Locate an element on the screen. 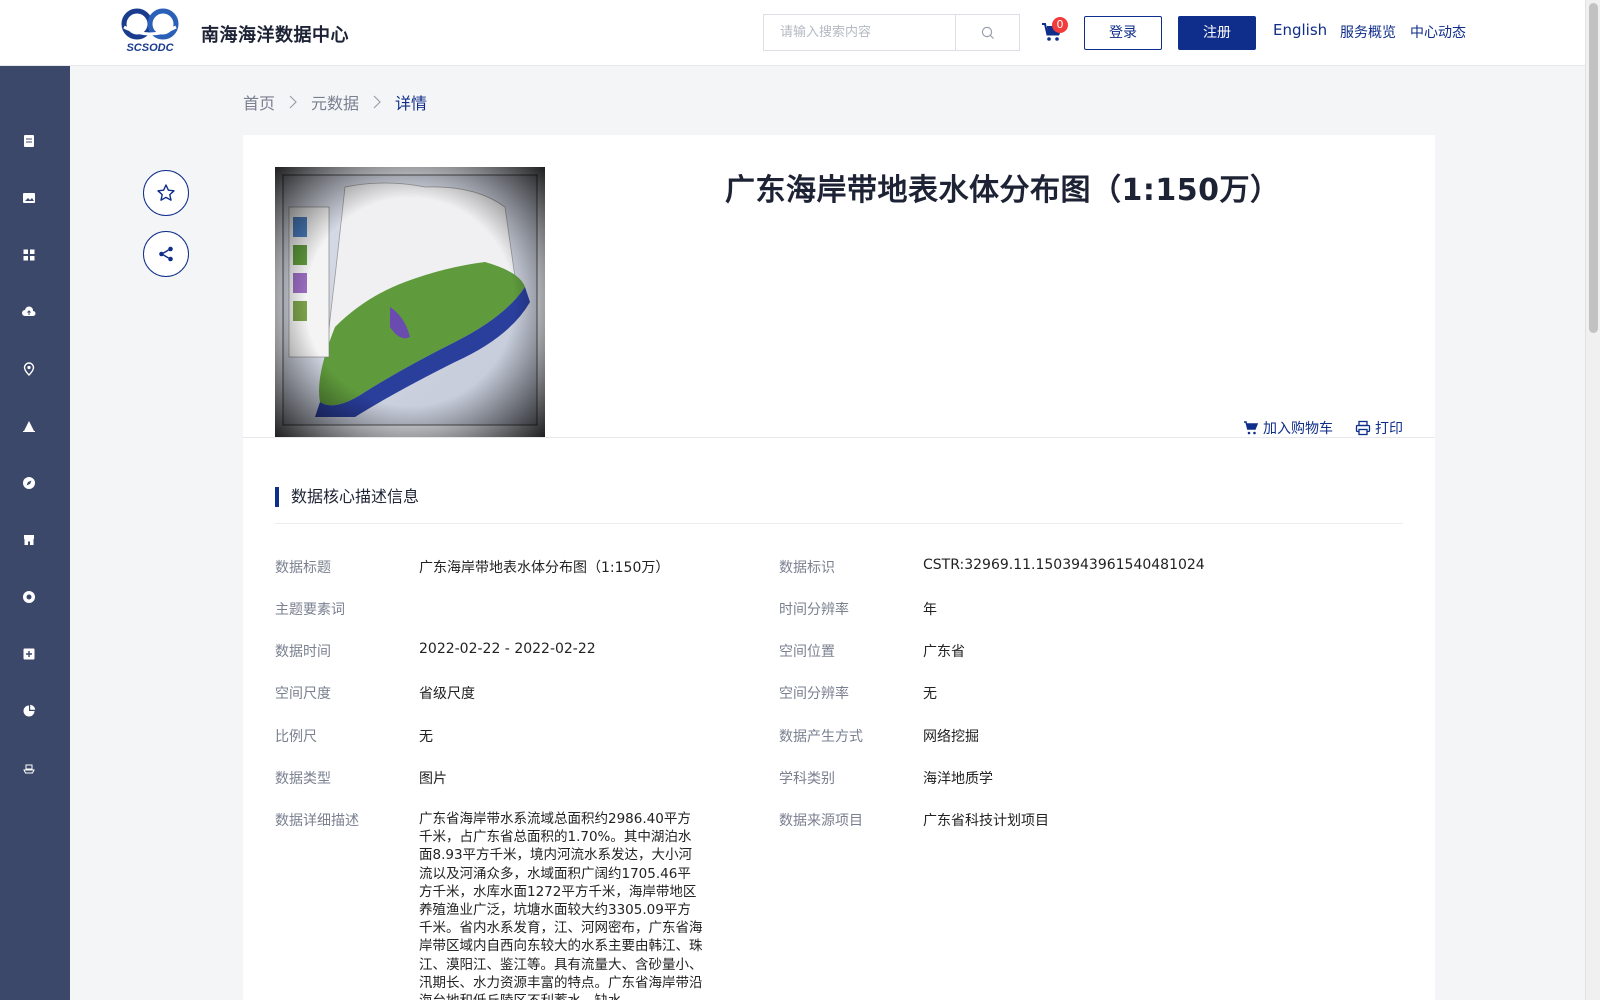 The height and width of the screenshot is (1000, 1600). search-input is located at coordinates (859, 32).